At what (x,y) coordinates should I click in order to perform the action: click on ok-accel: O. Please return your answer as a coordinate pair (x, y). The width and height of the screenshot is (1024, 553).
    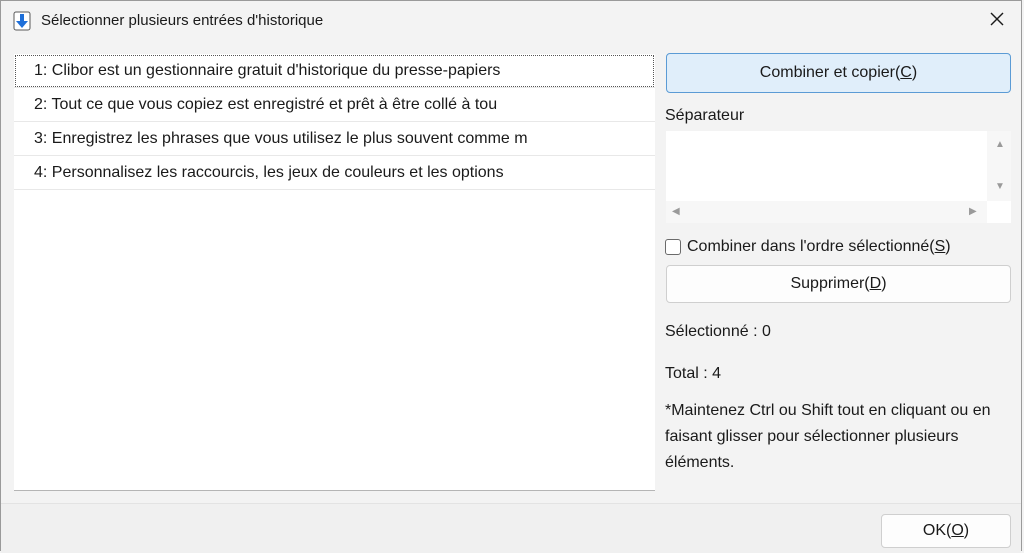
    Looking at the image, I should click on (957, 530).